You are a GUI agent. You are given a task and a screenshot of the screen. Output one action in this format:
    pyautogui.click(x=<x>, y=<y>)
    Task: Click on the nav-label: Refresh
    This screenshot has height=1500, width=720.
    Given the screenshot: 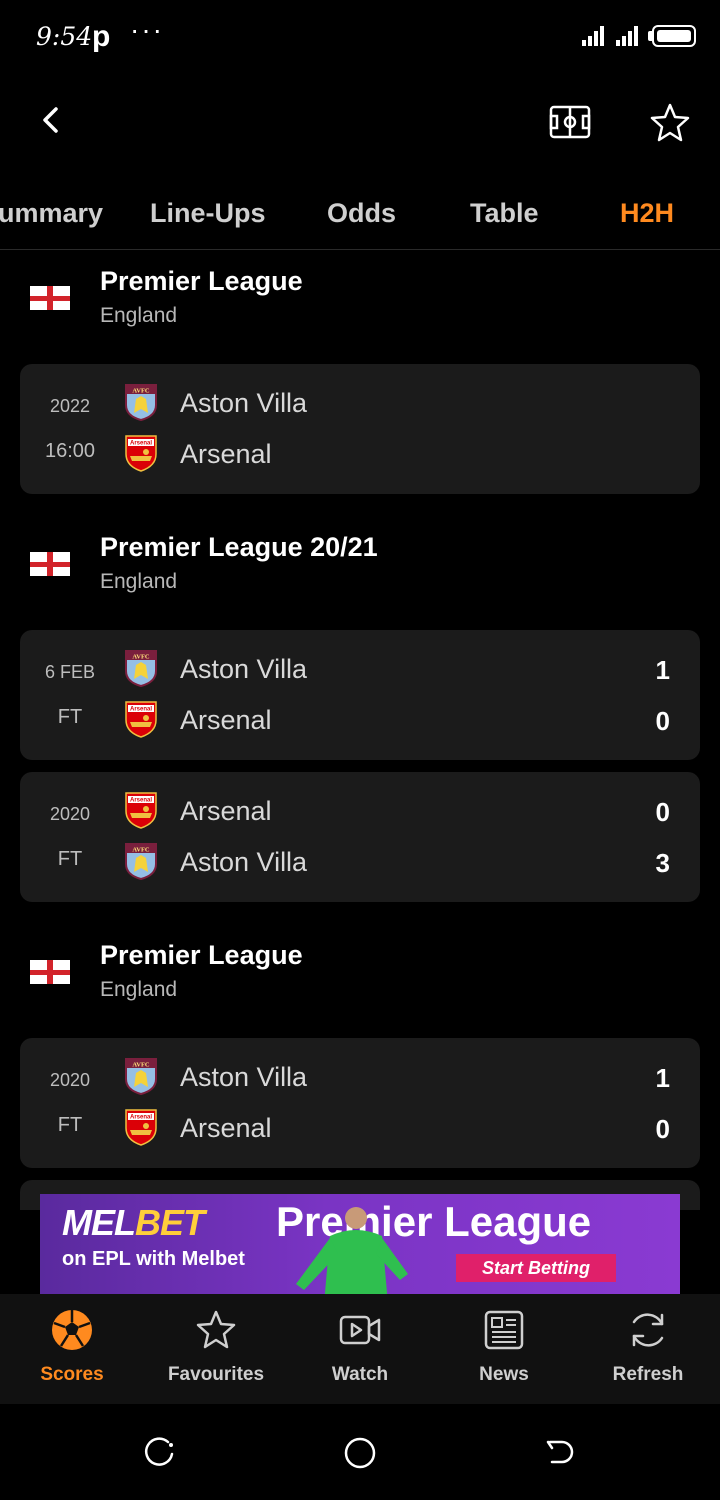 What is the action you would take?
    pyautogui.click(x=648, y=1374)
    